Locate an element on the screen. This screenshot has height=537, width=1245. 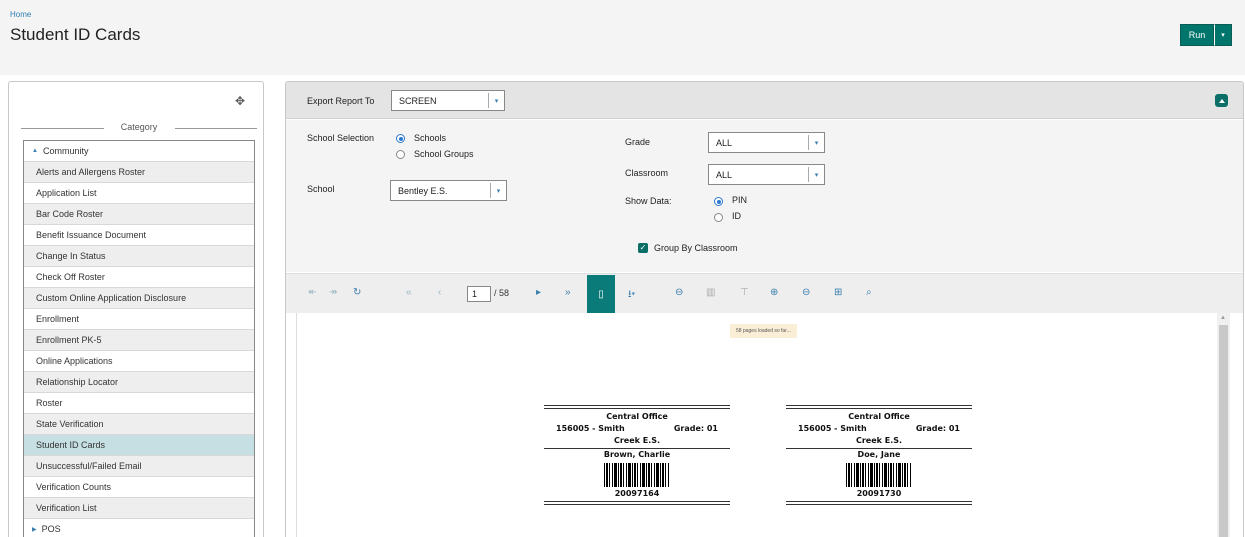
grade-select: ALL ▾ is located at coordinates (766, 142).